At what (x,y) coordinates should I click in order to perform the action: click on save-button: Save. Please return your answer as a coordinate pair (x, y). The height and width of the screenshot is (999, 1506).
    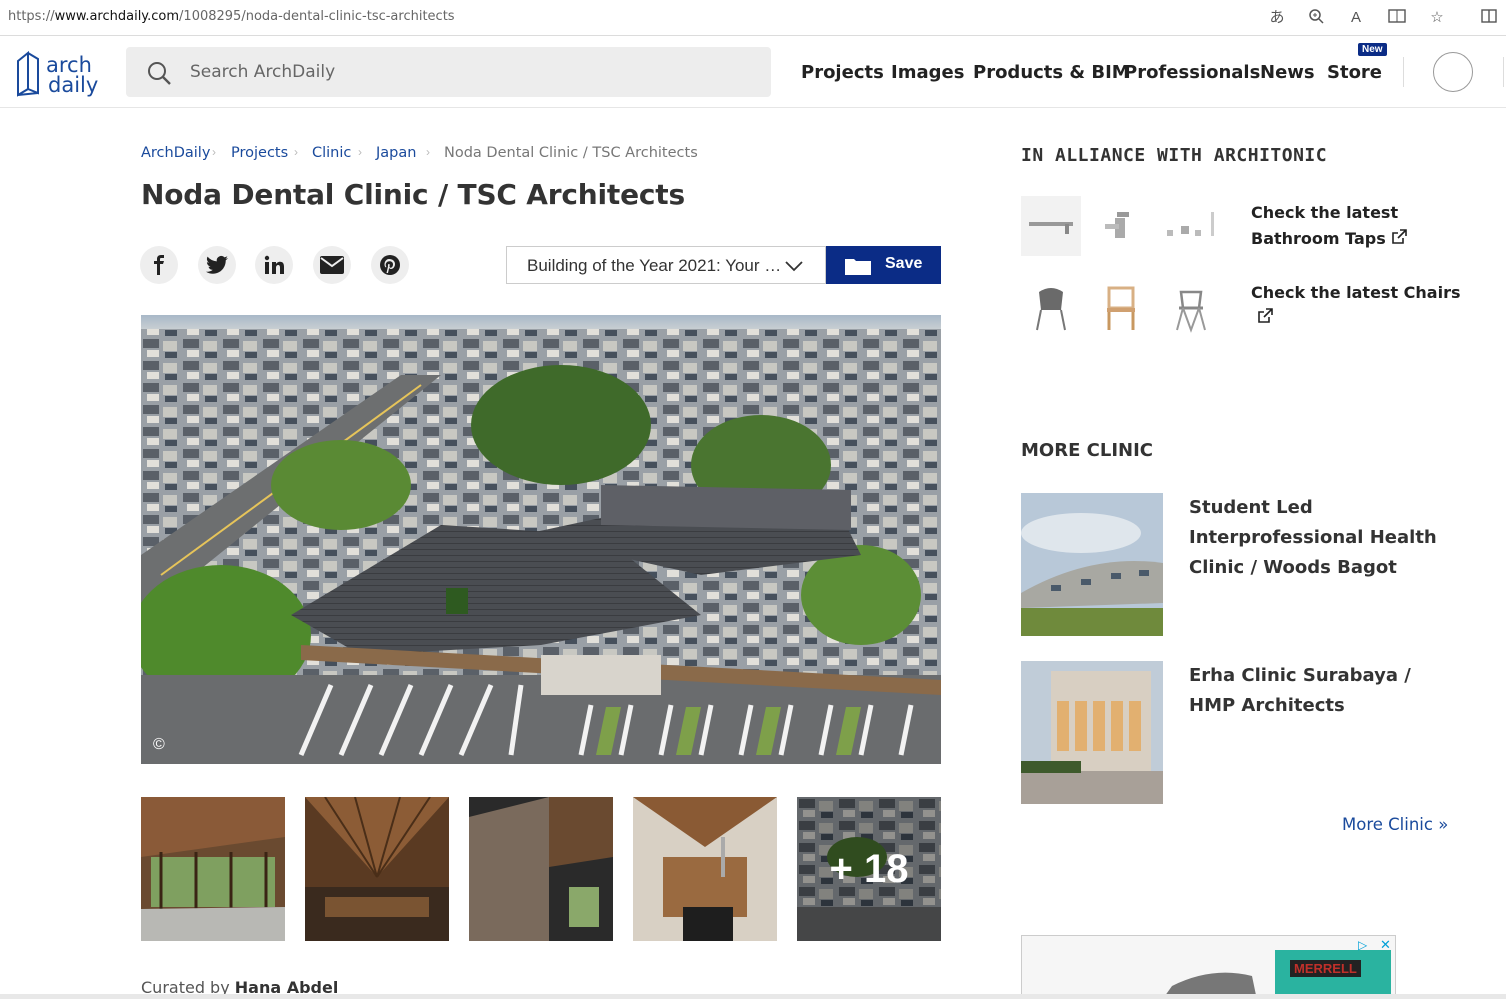
    Looking at the image, I should click on (883, 265).